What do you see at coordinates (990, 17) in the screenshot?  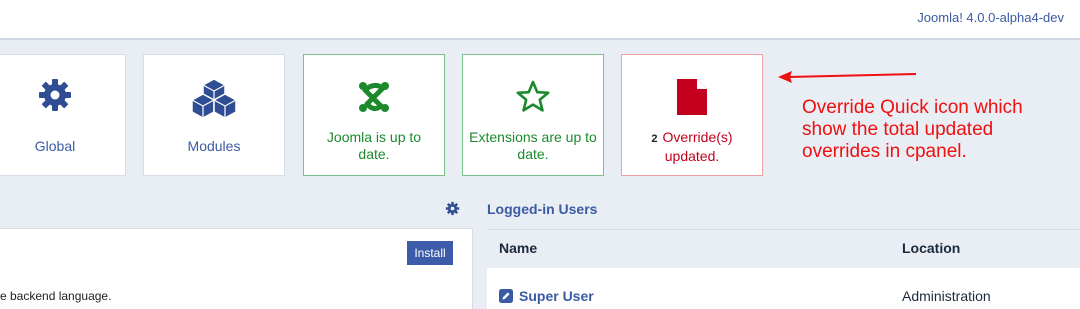 I see `version-link: Joomla! 4.0.0-alpha4-dev` at bounding box center [990, 17].